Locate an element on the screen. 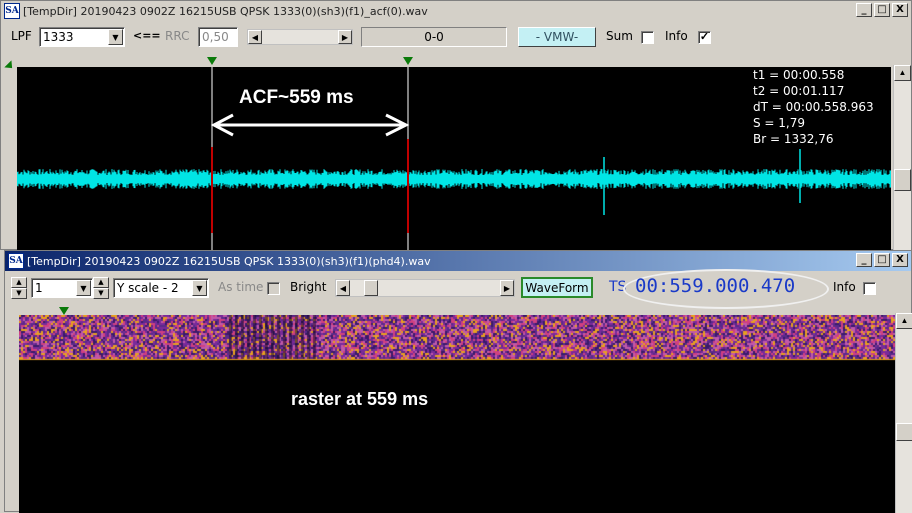 This screenshot has width=912, height=513. yscale-dropdown: Y scale - 2 ▼ is located at coordinates (161, 288).